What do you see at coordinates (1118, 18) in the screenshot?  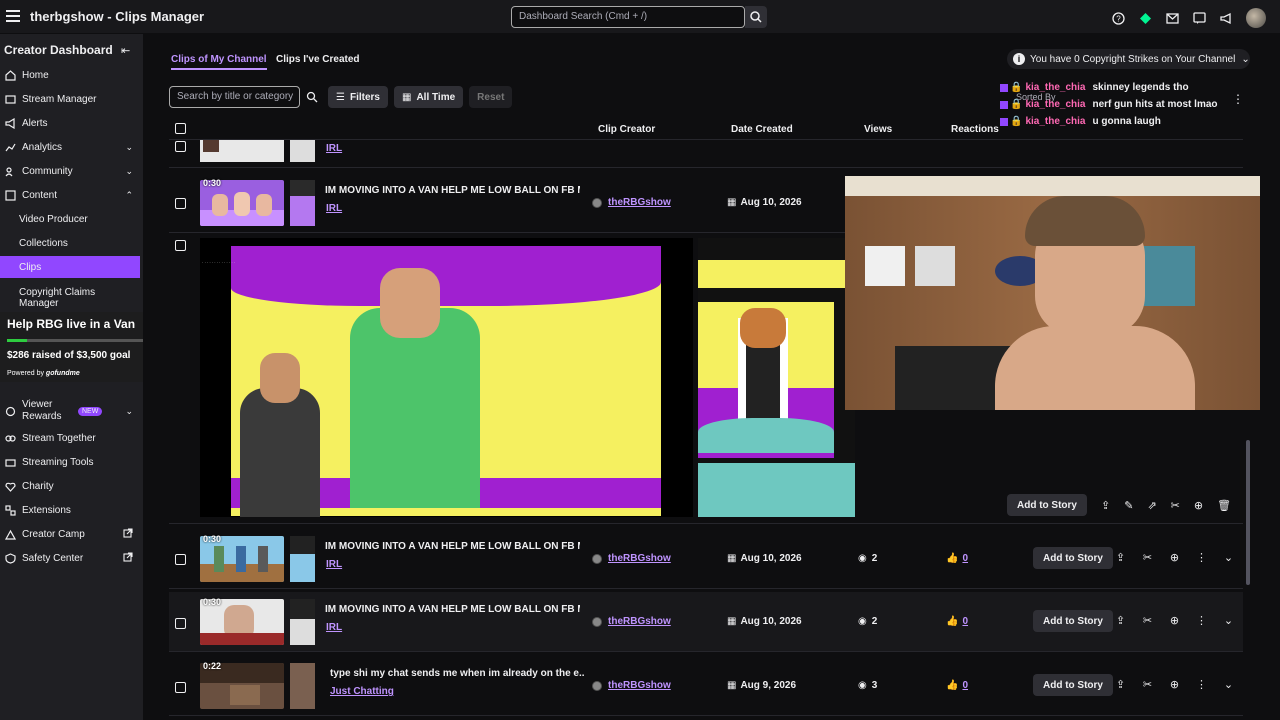 I see `help-icon: ?` at bounding box center [1118, 18].